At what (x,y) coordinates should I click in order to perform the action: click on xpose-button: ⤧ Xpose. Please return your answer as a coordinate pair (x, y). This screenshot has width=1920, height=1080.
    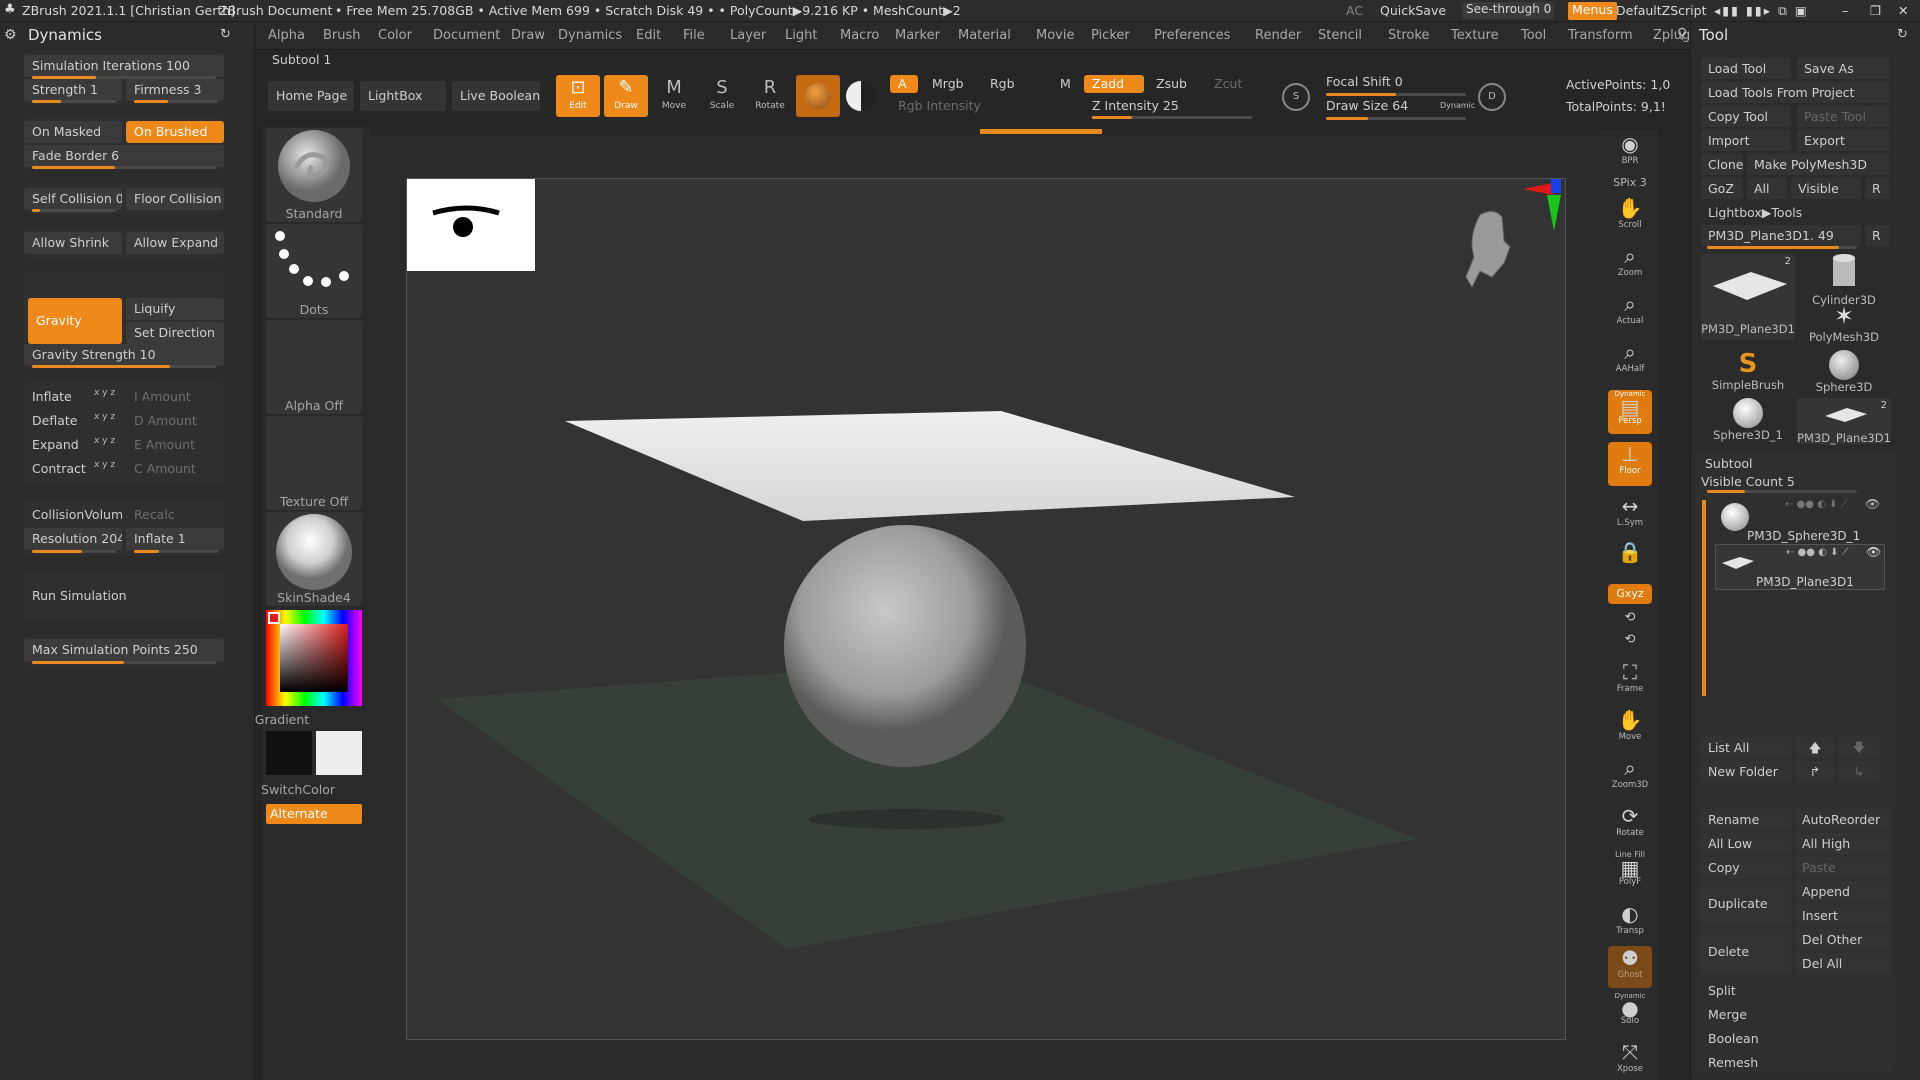
    Looking at the image, I should click on (1630, 1060).